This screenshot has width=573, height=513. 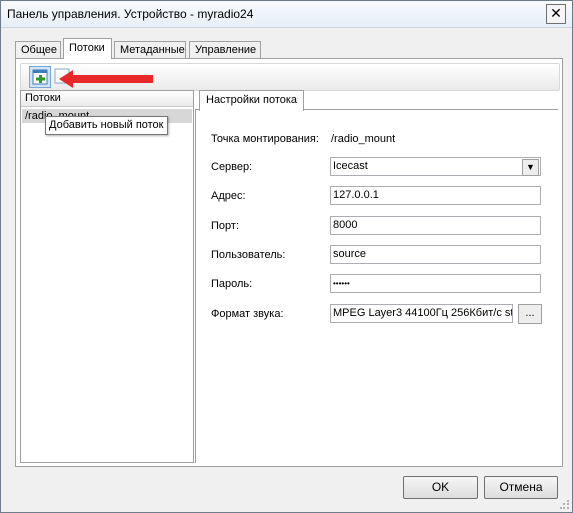 What do you see at coordinates (556, 14) in the screenshot?
I see `close-button: ✕` at bounding box center [556, 14].